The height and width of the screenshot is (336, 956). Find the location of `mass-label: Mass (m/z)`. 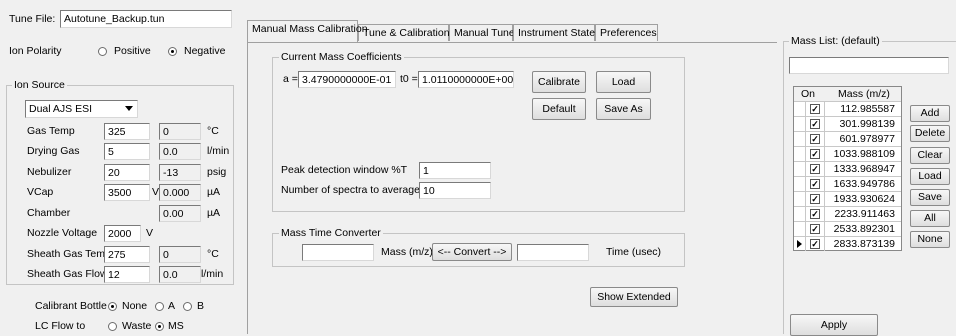

mass-label: Mass (m/z) is located at coordinates (407, 252).